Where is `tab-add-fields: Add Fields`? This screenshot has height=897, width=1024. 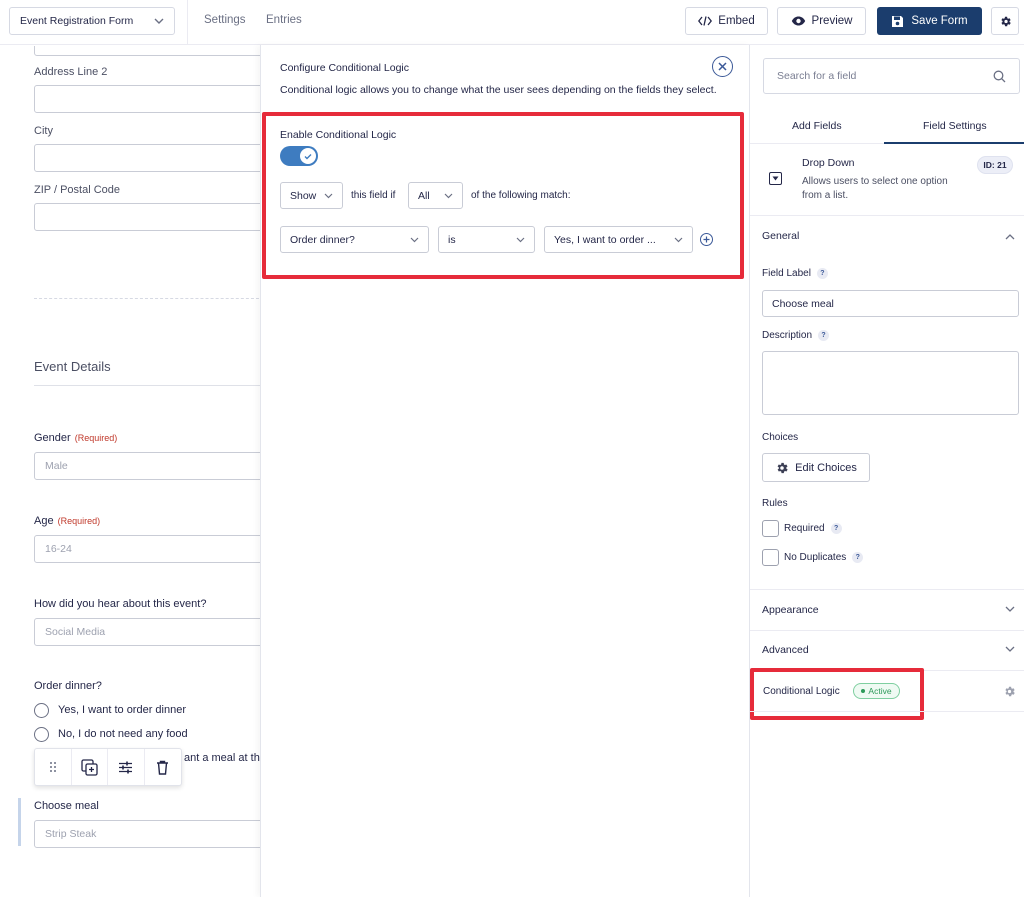
tab-add-fields: Add Fields is located at coordinates (817, 126).